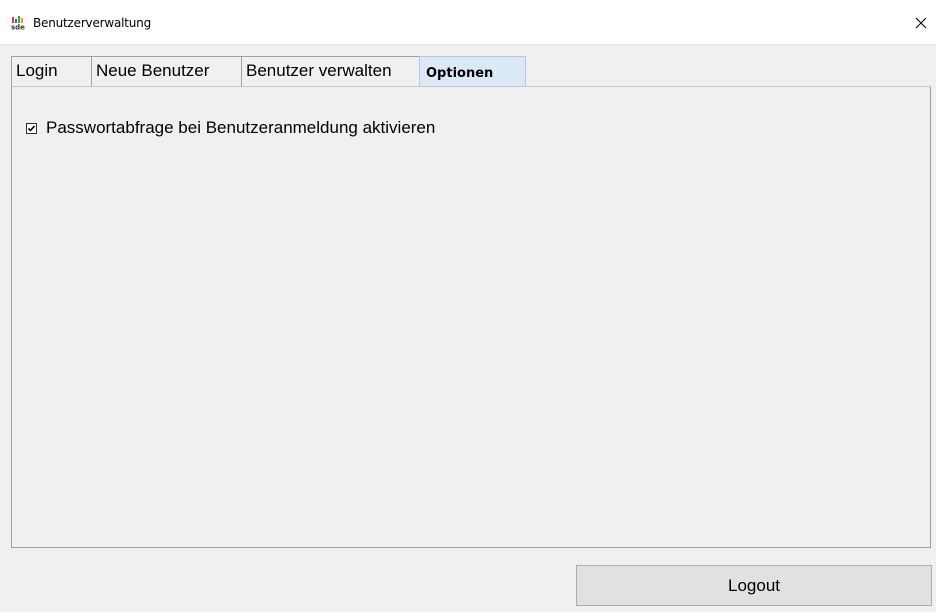 The image size is (936, 612). Describe the element at coordinates (37, 70) in the screenshot. I see `tab-label: Login` at that location.